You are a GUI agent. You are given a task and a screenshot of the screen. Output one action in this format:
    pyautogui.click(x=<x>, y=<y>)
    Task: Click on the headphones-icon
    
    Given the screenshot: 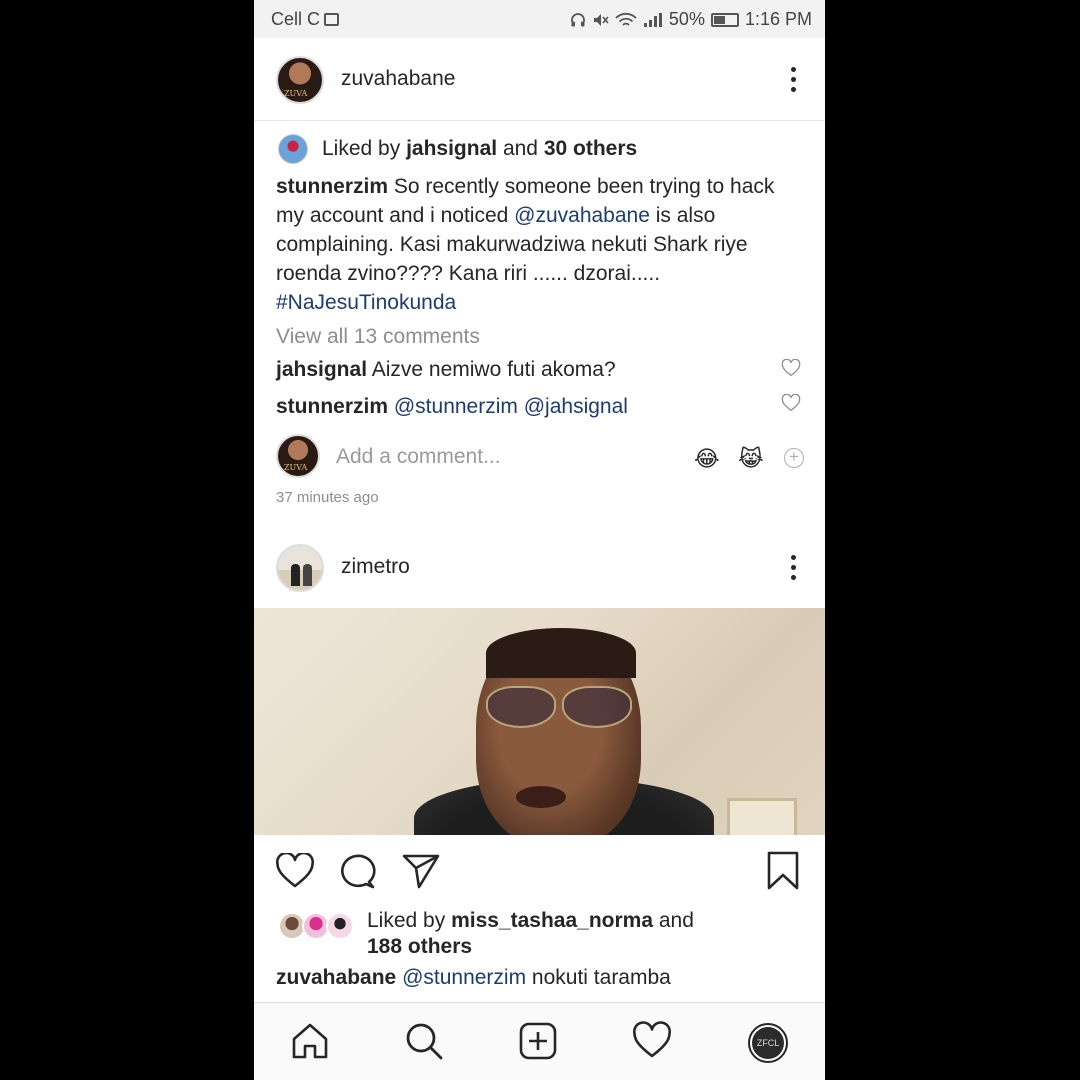 What is the action you would take?
    pyautogui.click(x=578, y=19)
    